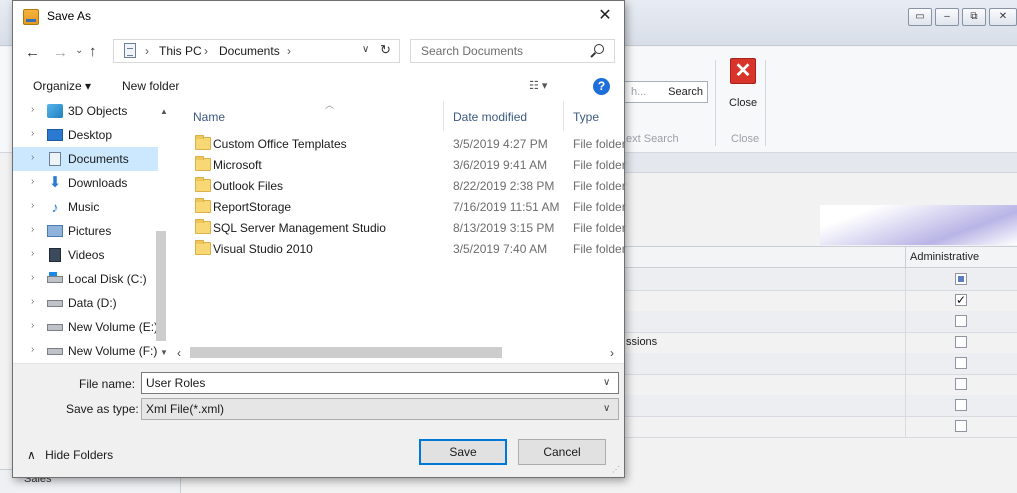  What do you see at coordinates (70, 455) in the screenshot?
I see `hide-folders-toggle: ∧ Hide Folders` at bounding box center [70, 455].